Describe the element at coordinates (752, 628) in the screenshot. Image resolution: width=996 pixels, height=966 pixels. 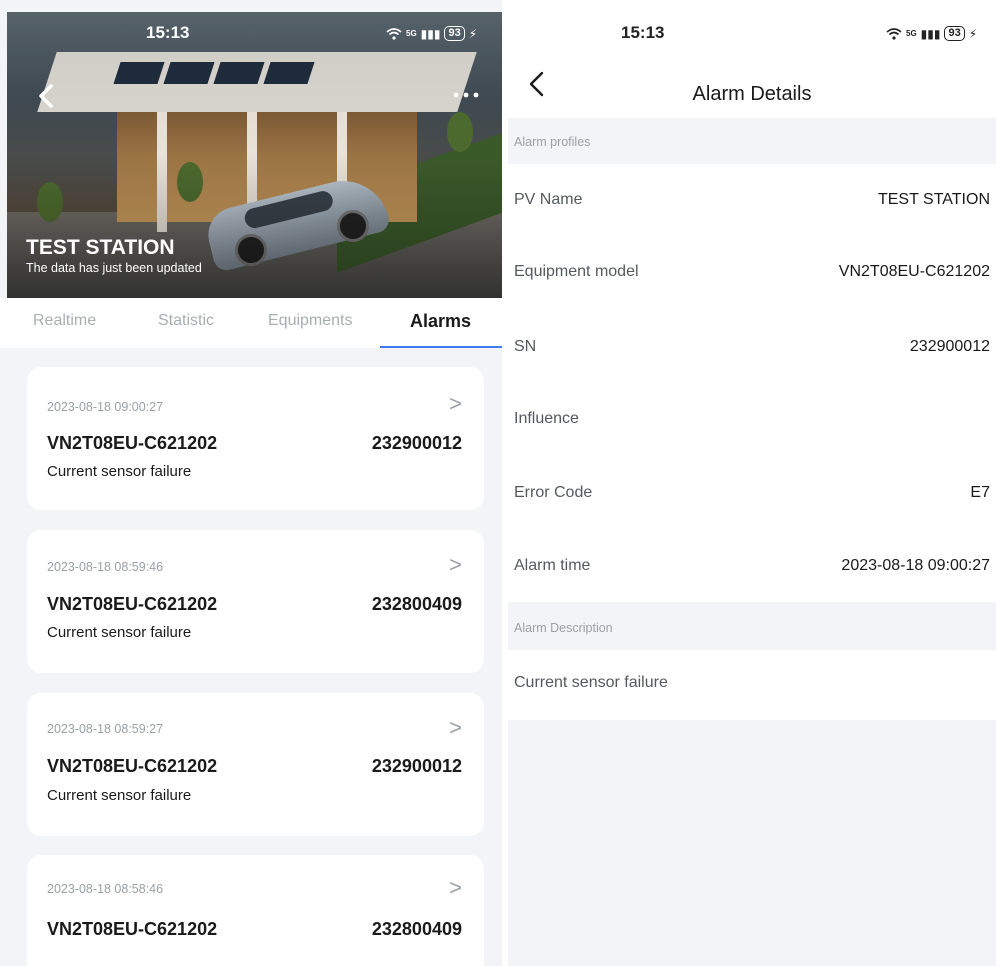
I see `section-alarm-description: Alarm Description` at that location.